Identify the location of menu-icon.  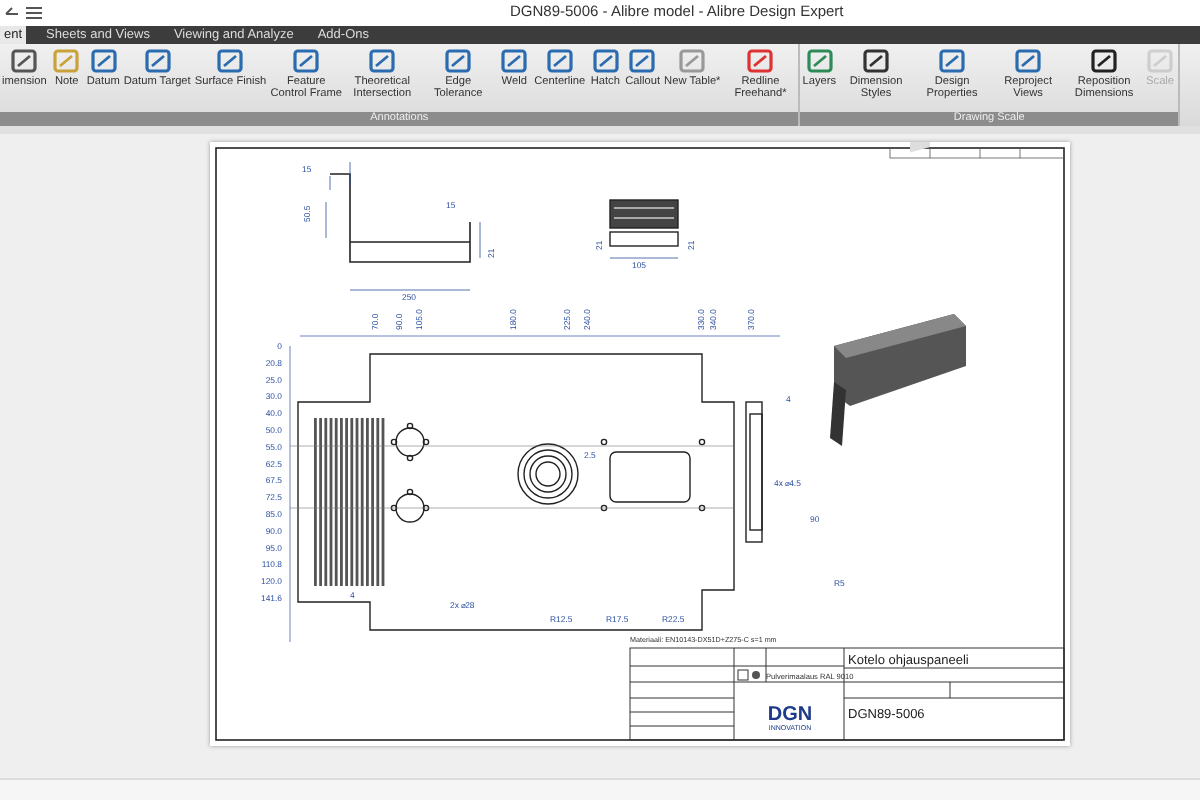
(34, 13).